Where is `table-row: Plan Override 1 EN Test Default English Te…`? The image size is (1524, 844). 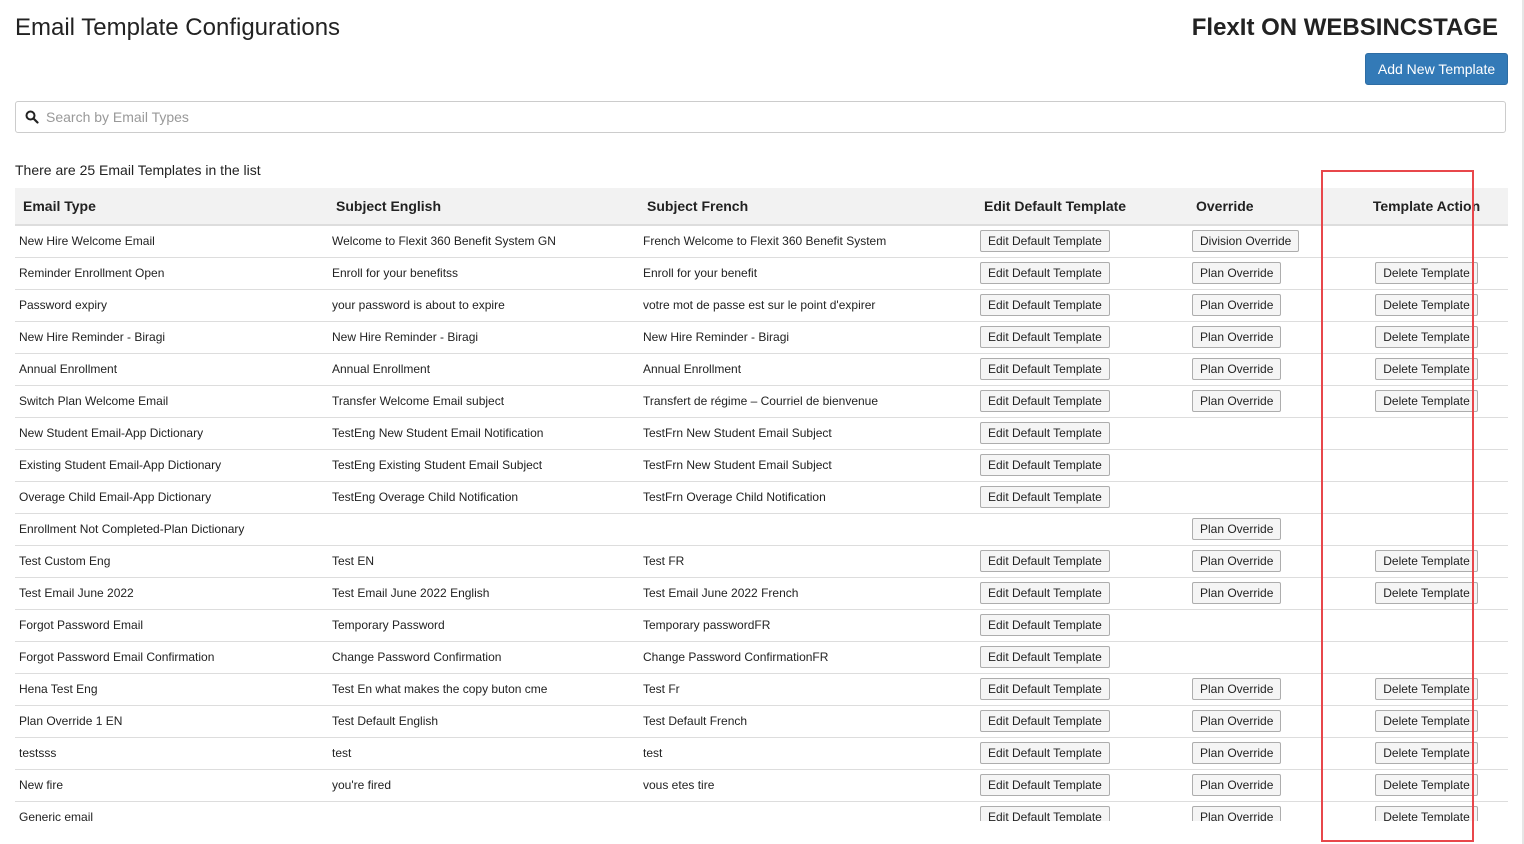 table-row: Plan Override 1 EN Test Default English Te… is located at coordinates (761, 720).